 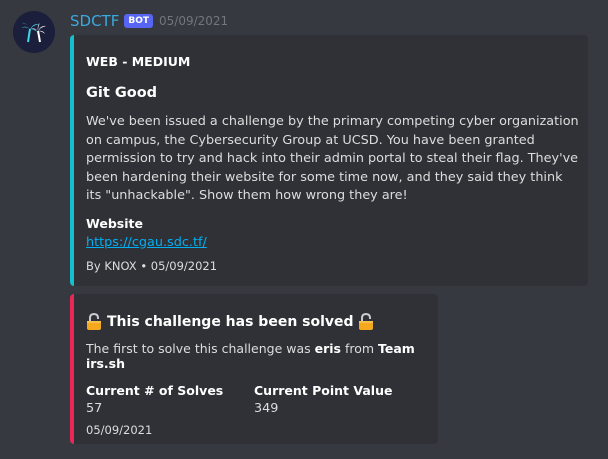 What do you see at coordinates (94, 21) in the screenshot?
I see `username: SDCTF` at bounding box center [94, 21].